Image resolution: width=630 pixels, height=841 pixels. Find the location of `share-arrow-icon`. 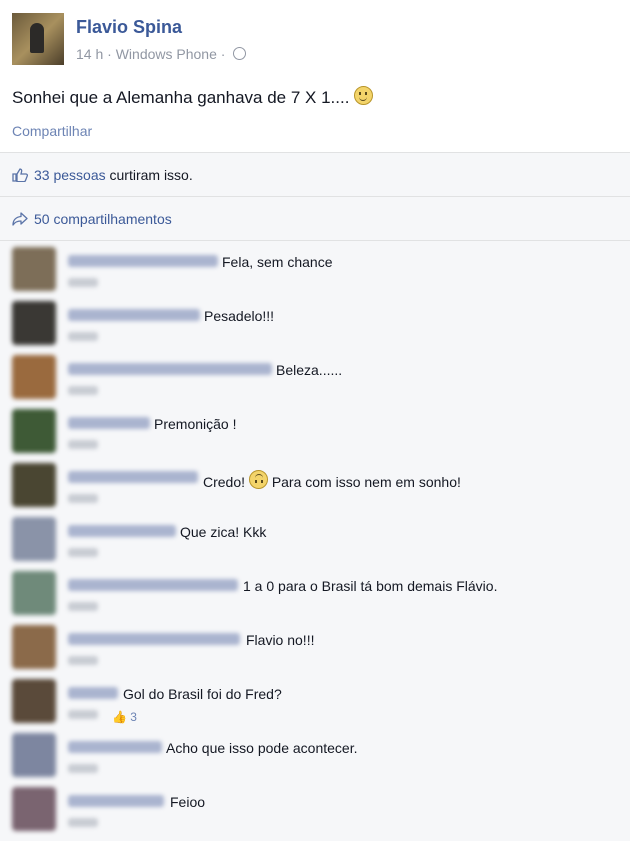

share-arrow-icon is located at coordinates (20, 219).